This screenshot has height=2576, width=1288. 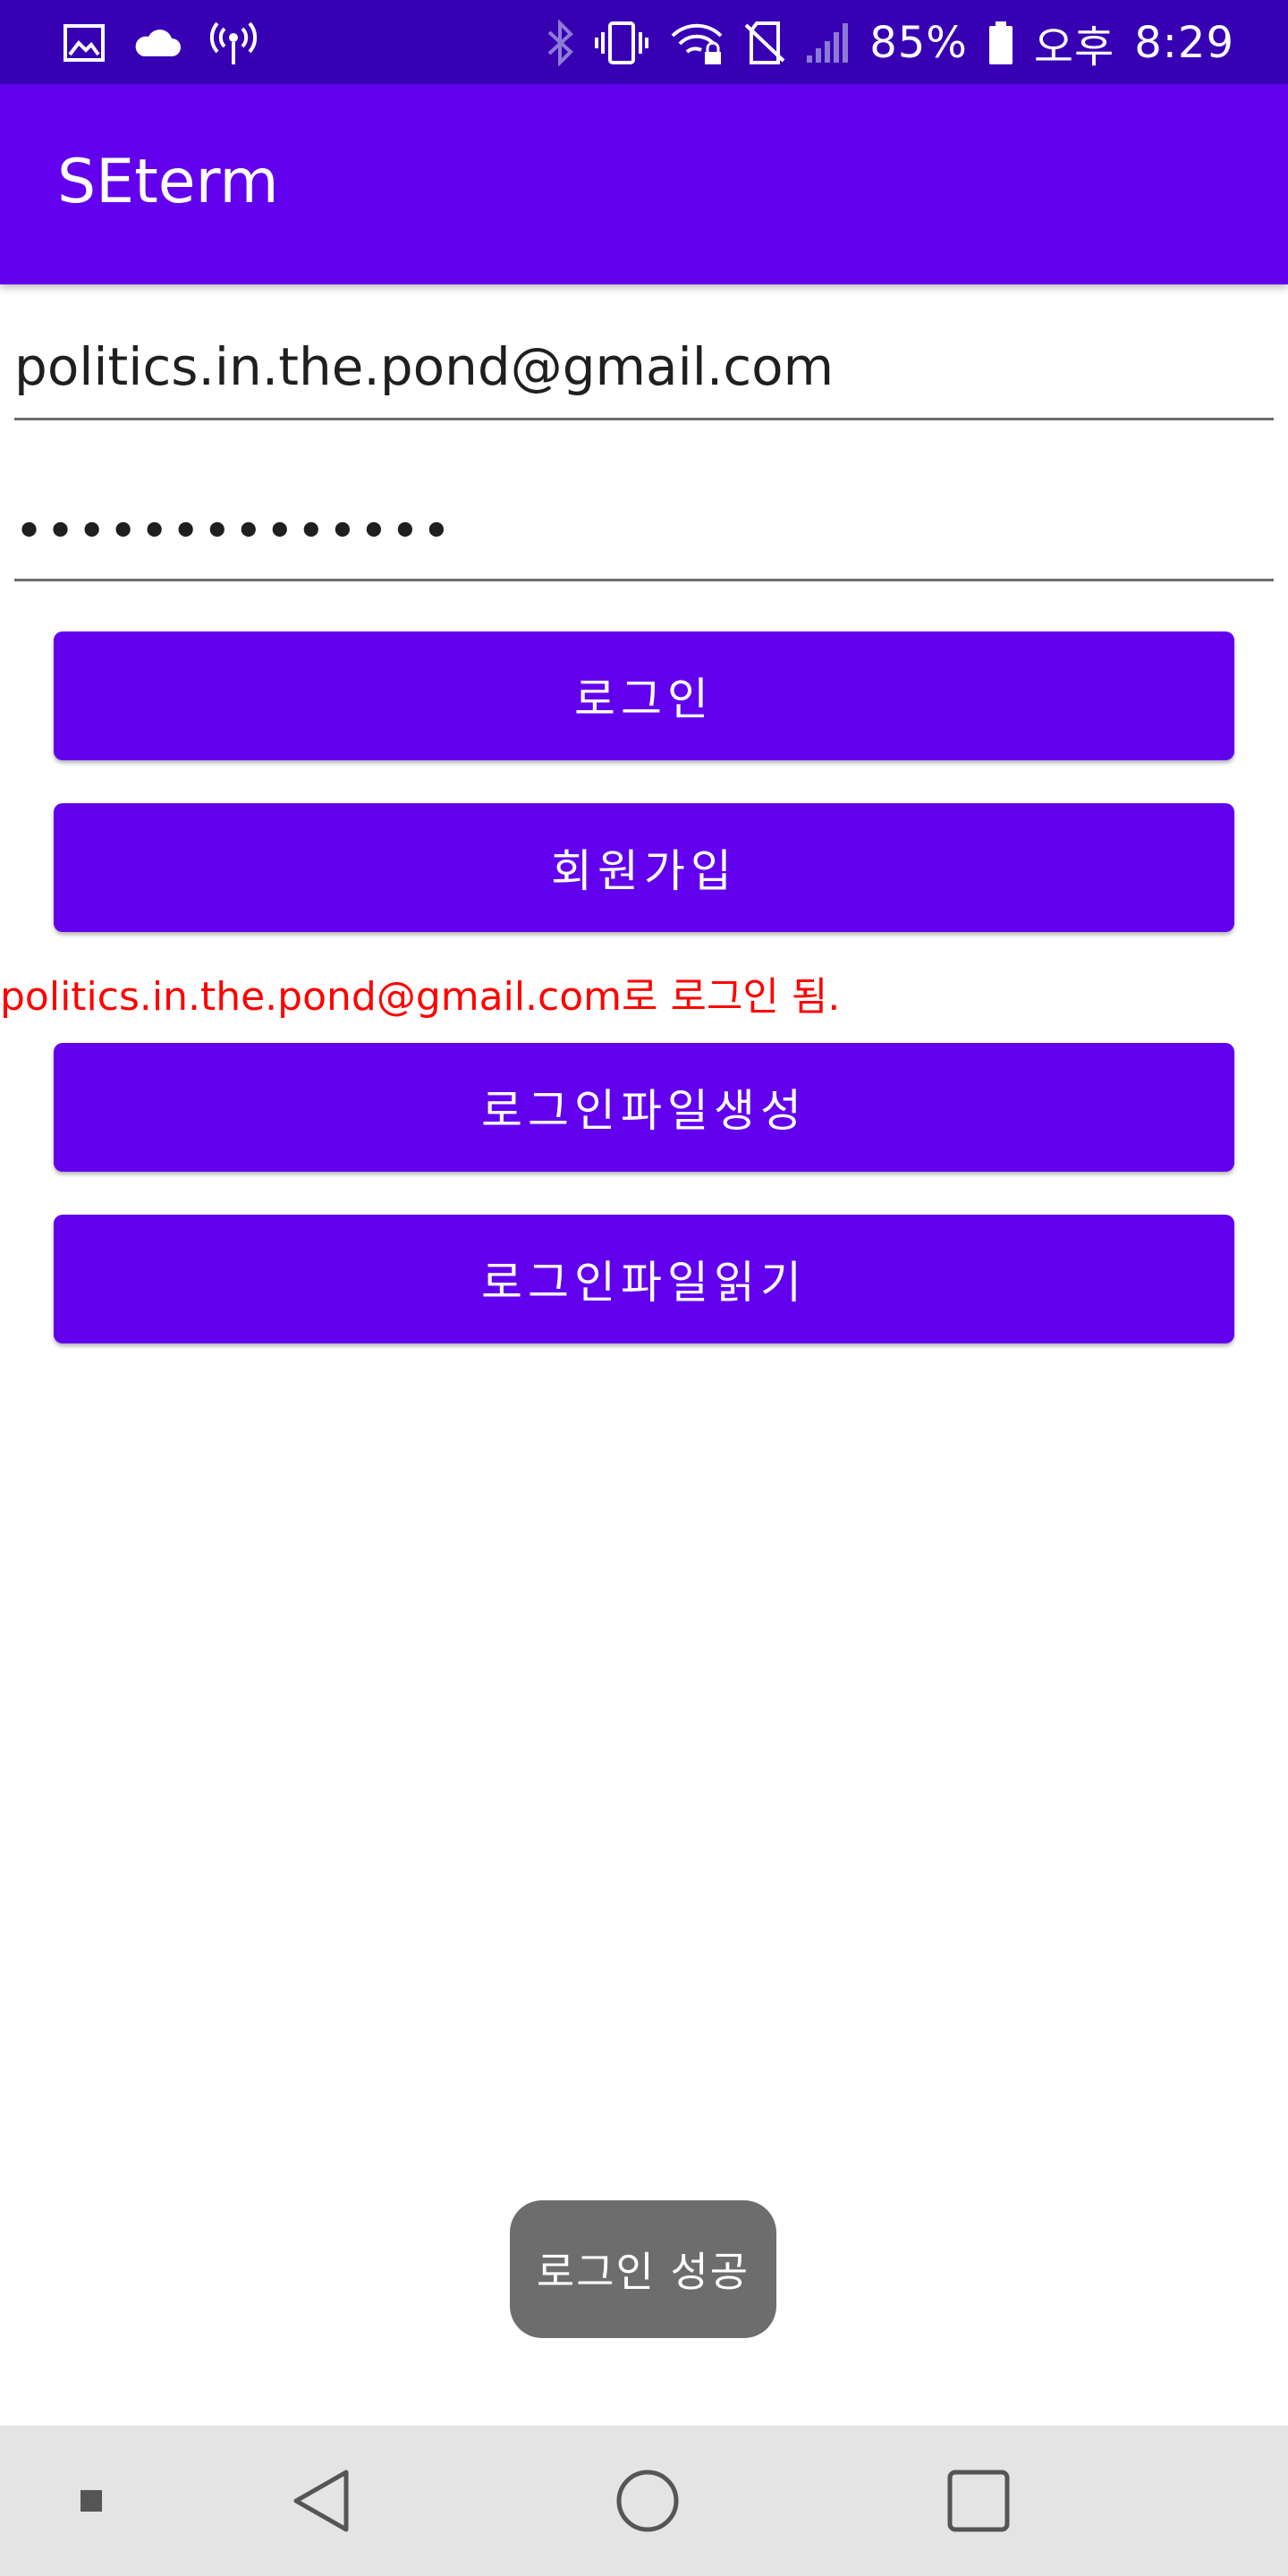 What do you see at coordinates (644, 871) in the screenshot?
I see `signup-button-label: 회원가입` at bounding box center [644, 871].